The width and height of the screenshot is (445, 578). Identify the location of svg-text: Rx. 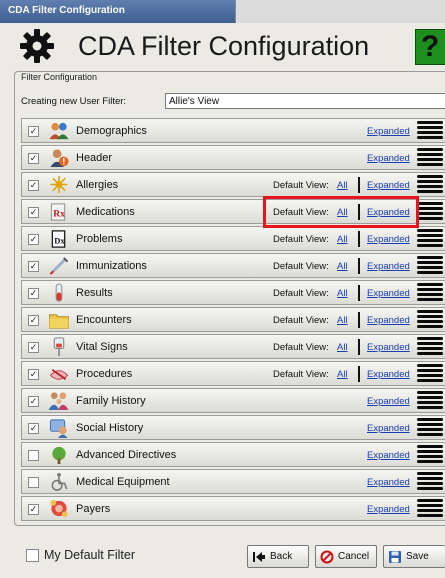
(59, 214).